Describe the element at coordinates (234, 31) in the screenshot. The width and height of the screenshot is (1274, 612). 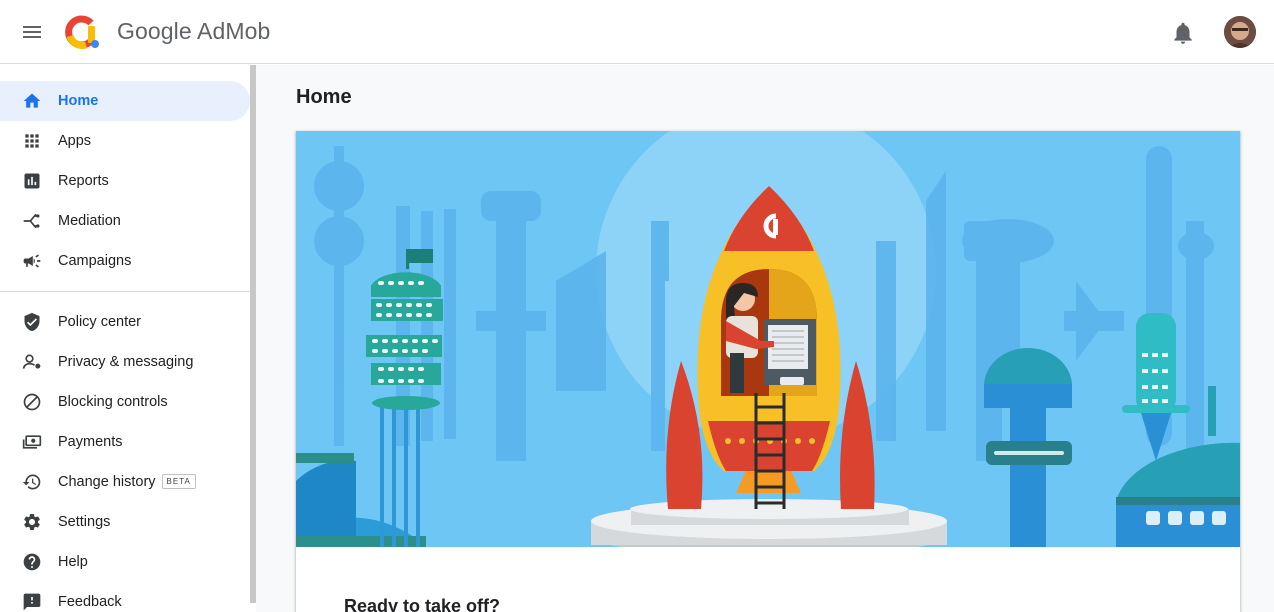
I see `brand-admob: AdMob` at that location.